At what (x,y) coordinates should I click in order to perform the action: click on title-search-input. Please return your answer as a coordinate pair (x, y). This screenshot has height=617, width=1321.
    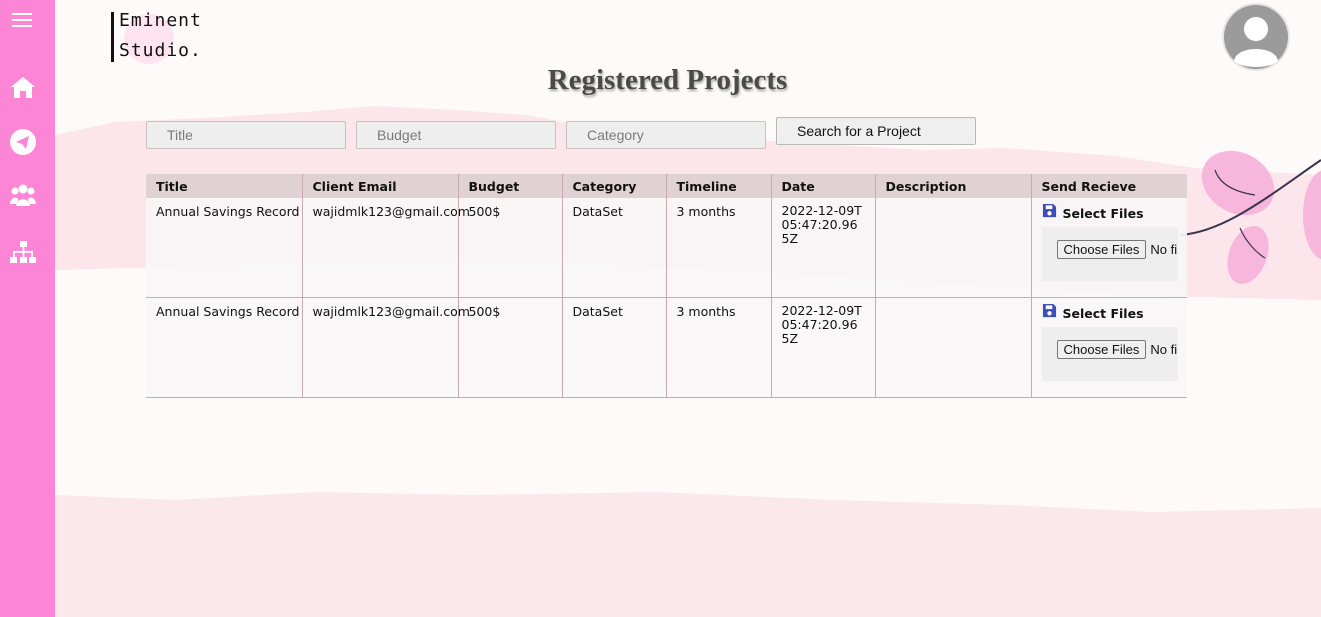
    Looking at the image, I should click on (246, 135).